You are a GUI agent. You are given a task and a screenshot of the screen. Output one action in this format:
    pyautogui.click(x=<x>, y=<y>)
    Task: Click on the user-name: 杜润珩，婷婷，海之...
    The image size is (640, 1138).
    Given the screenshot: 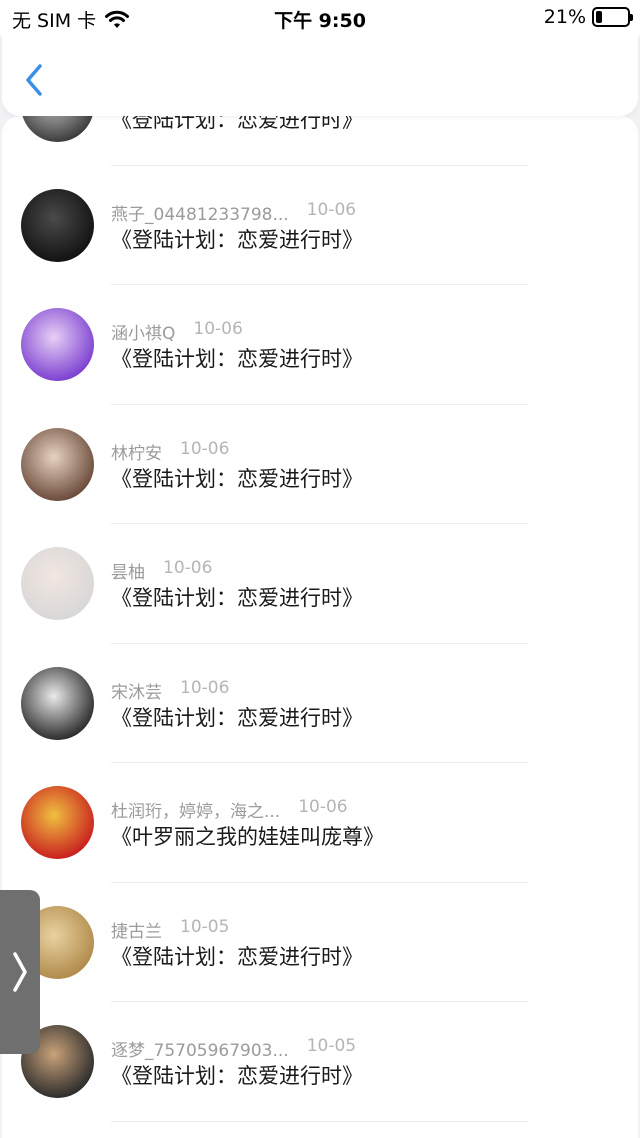 What is the action you would take?
    pyautogui.click(x=196, y=812)
    